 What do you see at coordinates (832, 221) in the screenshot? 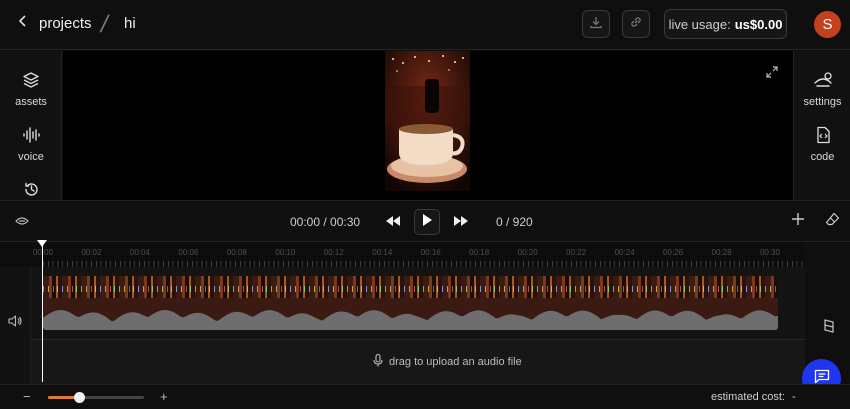
I see `eraser-icon` at bounding box center [832, 221].